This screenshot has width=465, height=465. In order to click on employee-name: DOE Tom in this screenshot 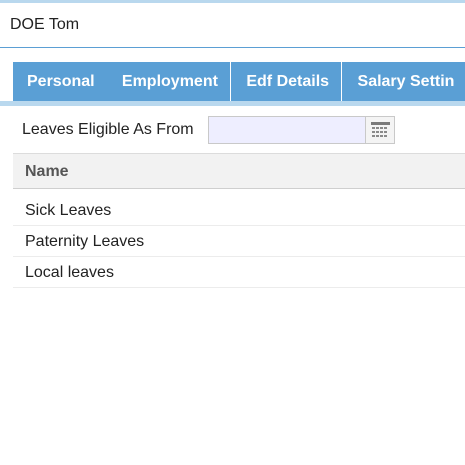, I will do `click(45, 24)`.